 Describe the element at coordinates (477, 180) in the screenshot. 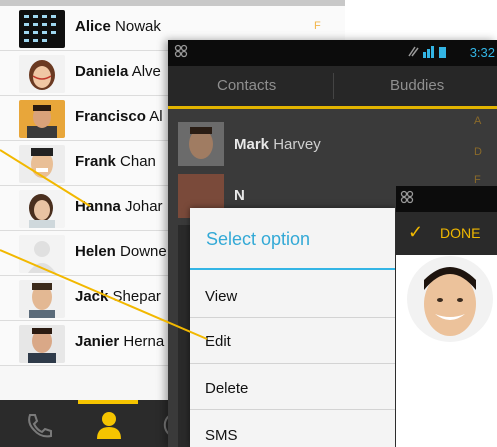

I see `alpha-index: F` at that location.